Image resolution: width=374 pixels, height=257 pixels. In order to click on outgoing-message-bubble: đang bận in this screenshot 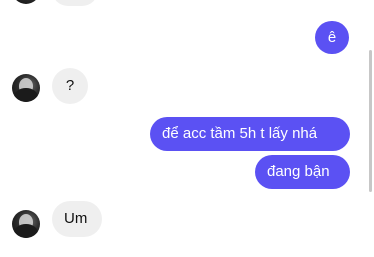, I will do `click(302, 172)`.